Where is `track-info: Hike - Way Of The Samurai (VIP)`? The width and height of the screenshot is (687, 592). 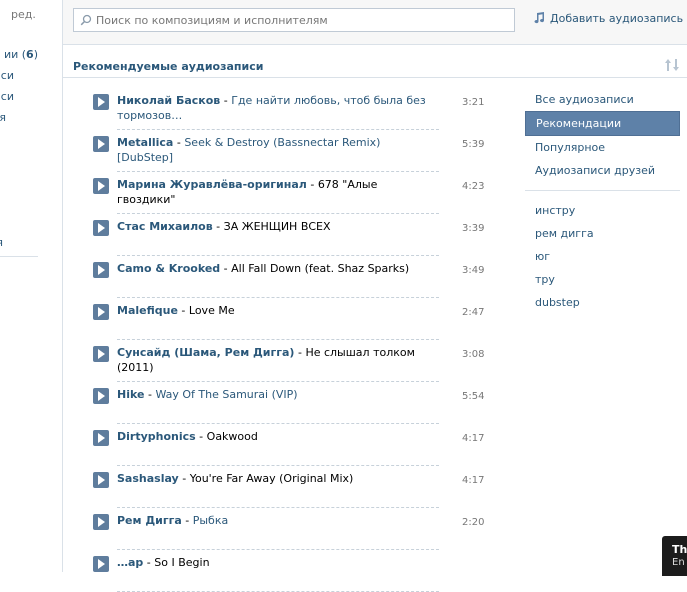
track-info: Hike - Way Of The Samurai (VIP) is located at coordinates (272, 394).